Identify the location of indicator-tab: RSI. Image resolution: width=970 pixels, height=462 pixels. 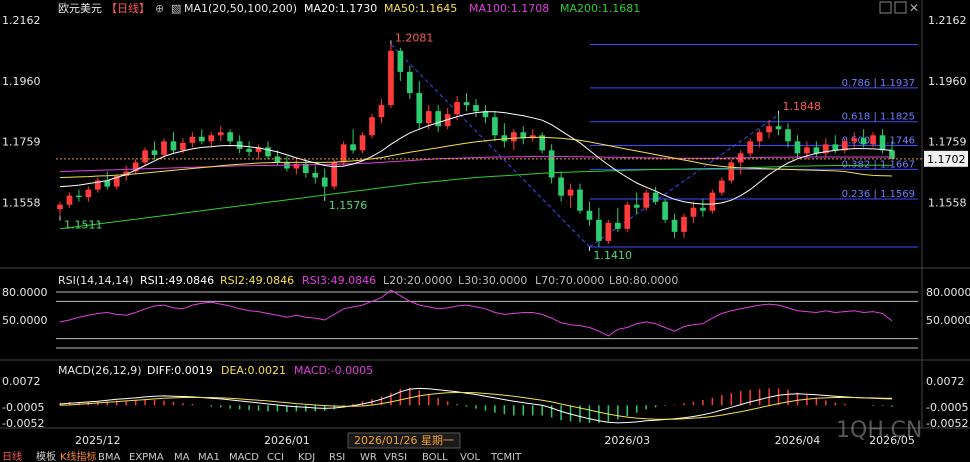
(337, 457).